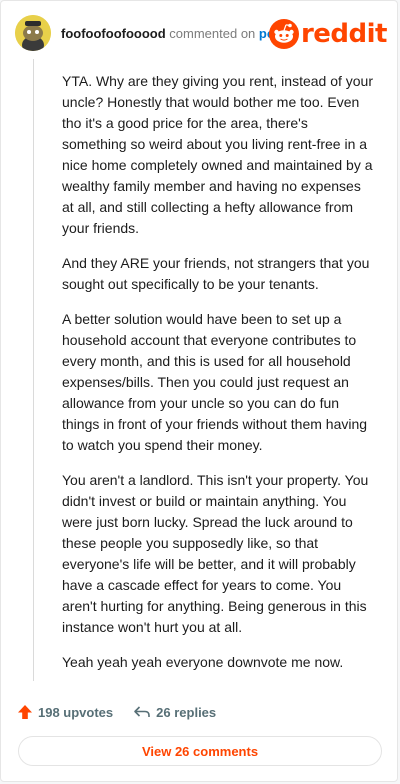 The width and height of the screenshot is (400, 784). I want to click on upvote-button: 198 upvotes, so click(65, 712).